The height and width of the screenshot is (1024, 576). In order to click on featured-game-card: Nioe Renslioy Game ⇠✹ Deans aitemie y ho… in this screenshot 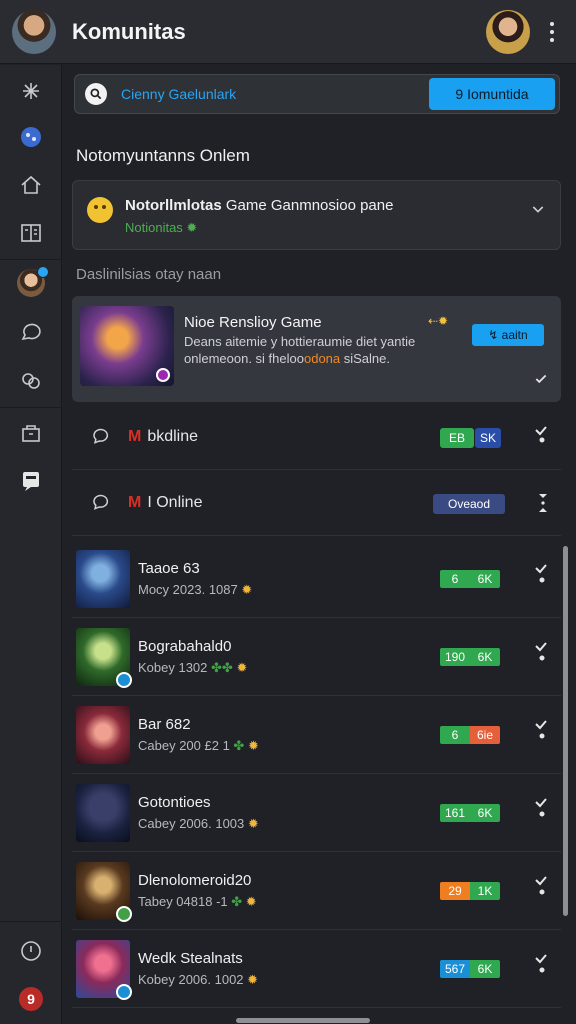, I will do `click(316, 349)`.